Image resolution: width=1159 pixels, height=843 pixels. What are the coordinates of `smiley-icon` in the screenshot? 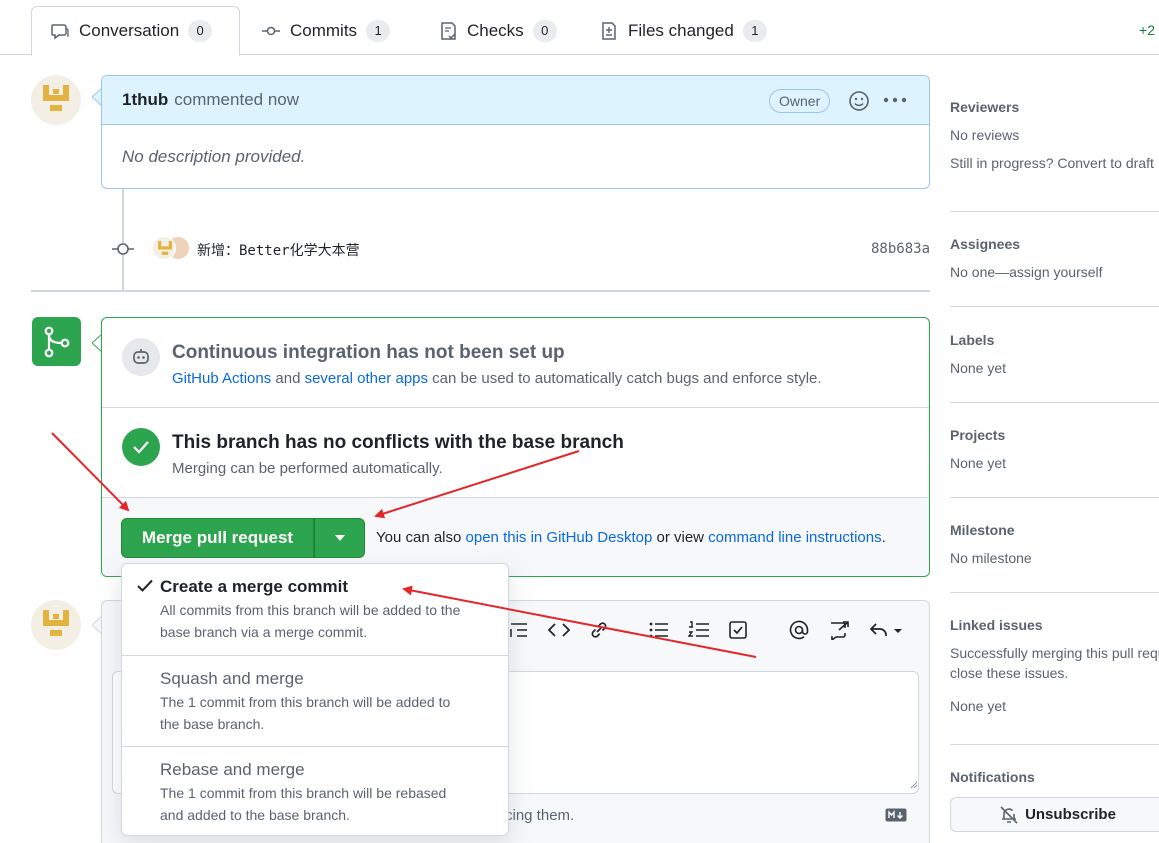 It's located at (859, 101).